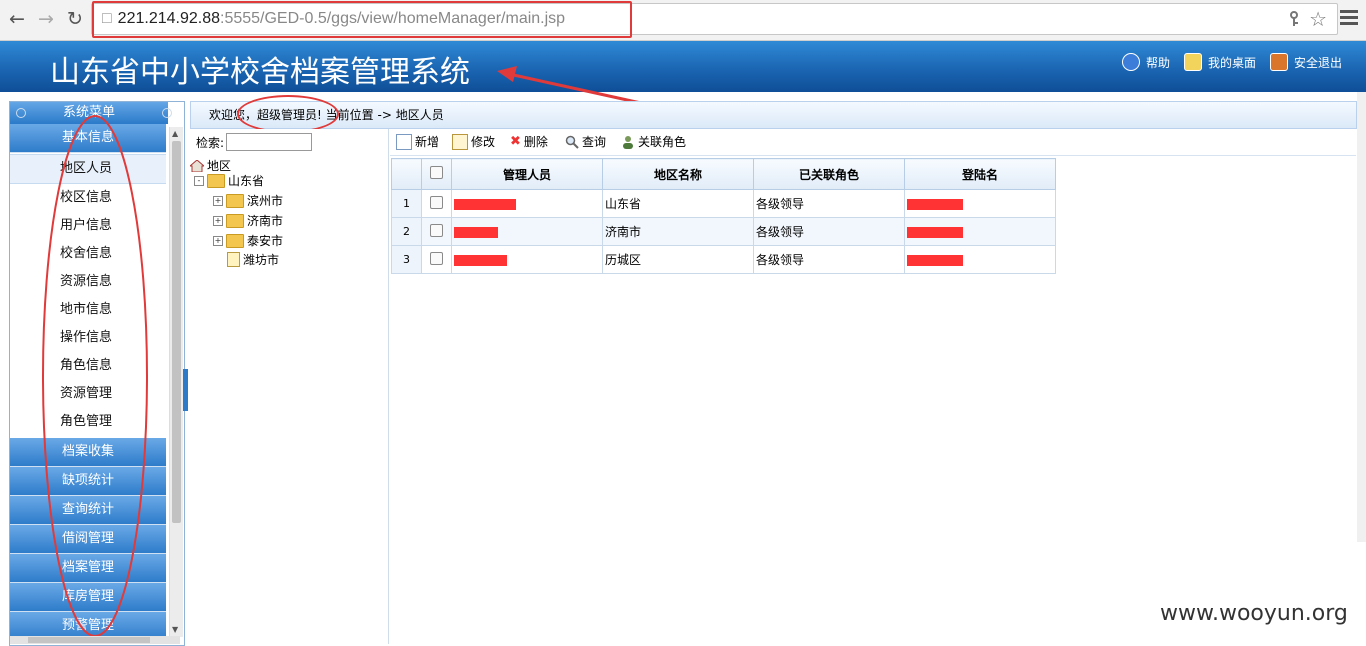 The width and height of the screenshot is (1366, 646). I want to click on breadcrumb-arrow: ->, so click(384, 115).